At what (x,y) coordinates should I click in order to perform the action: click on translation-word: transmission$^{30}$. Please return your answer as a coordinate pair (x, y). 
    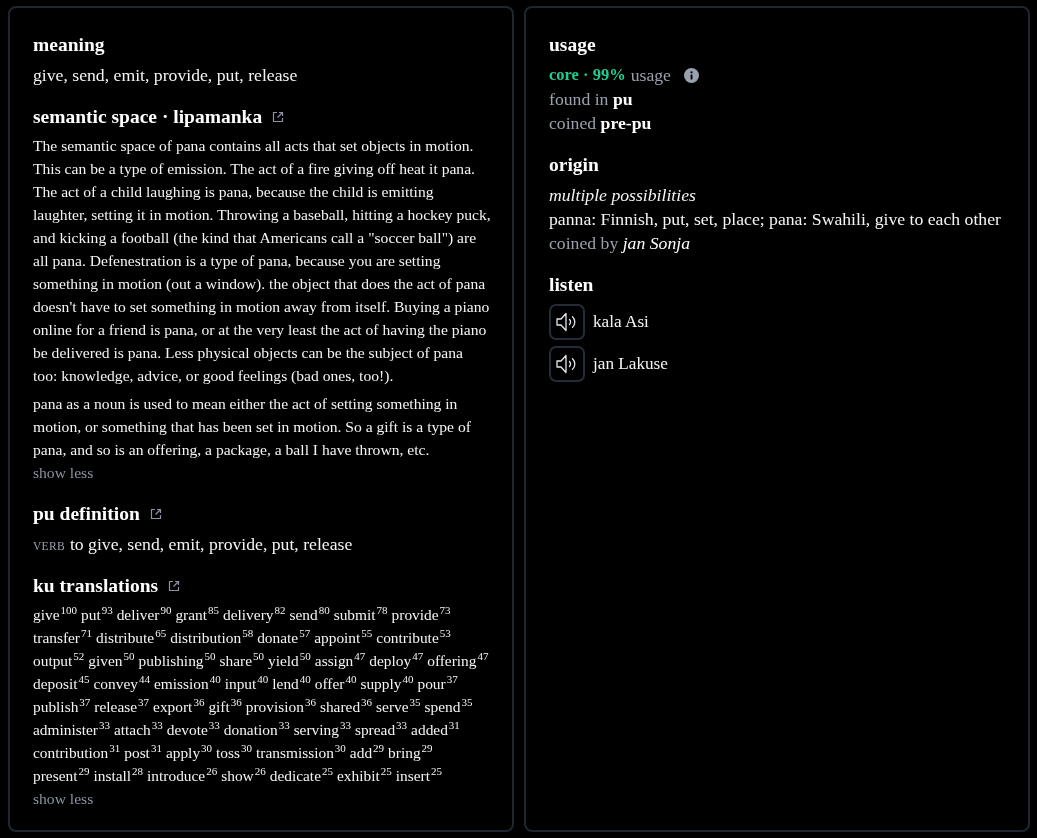
    Looking at the image, I should click on (301, 752).